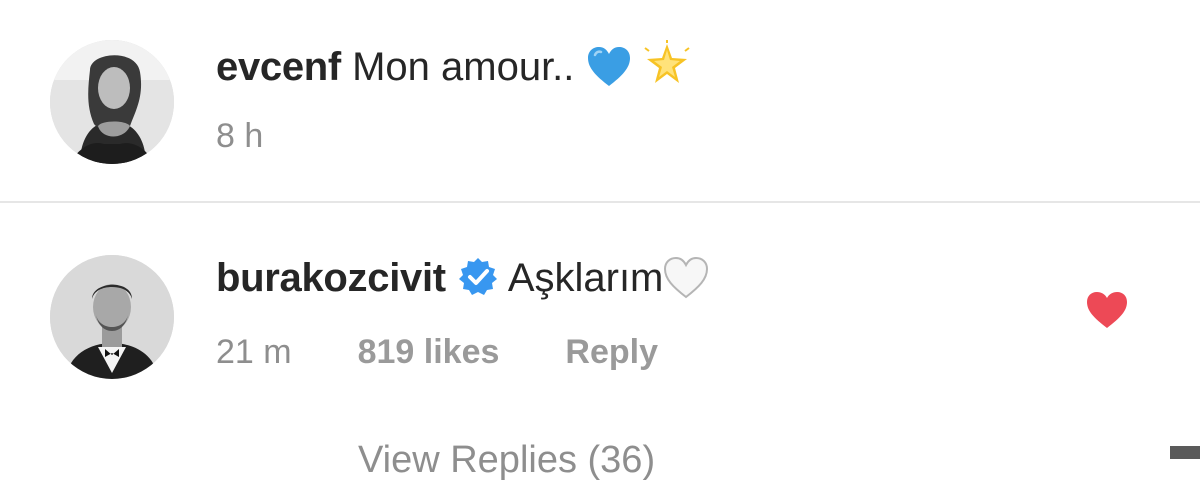 Image resolution: width=1200 pixels, height=482 pixels. I want to click on white-heart-icon, so click(686, 278).